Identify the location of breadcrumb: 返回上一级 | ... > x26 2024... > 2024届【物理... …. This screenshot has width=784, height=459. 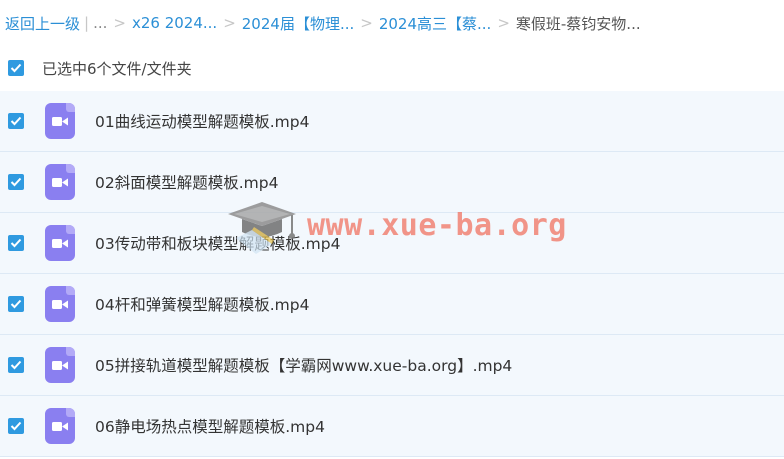
(392, 23).